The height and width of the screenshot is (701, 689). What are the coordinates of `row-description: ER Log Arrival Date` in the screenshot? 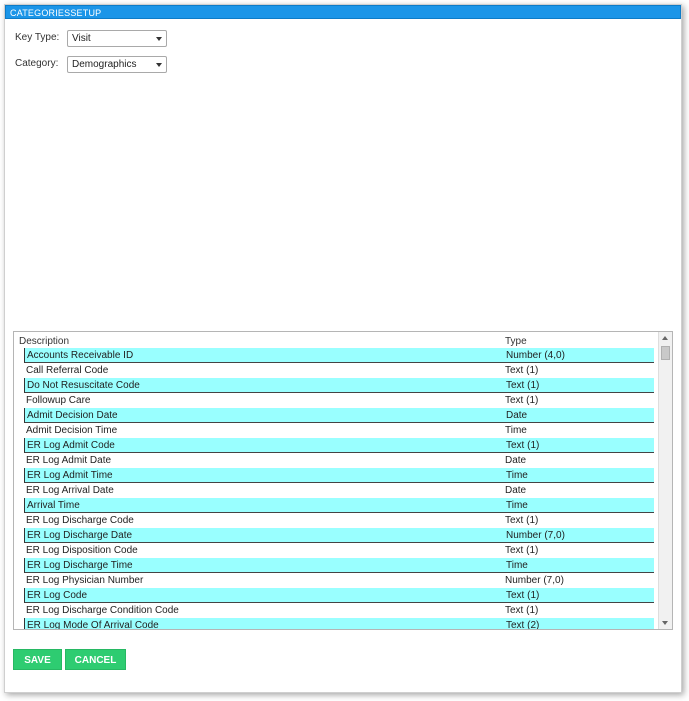 It's located at (70, 490).